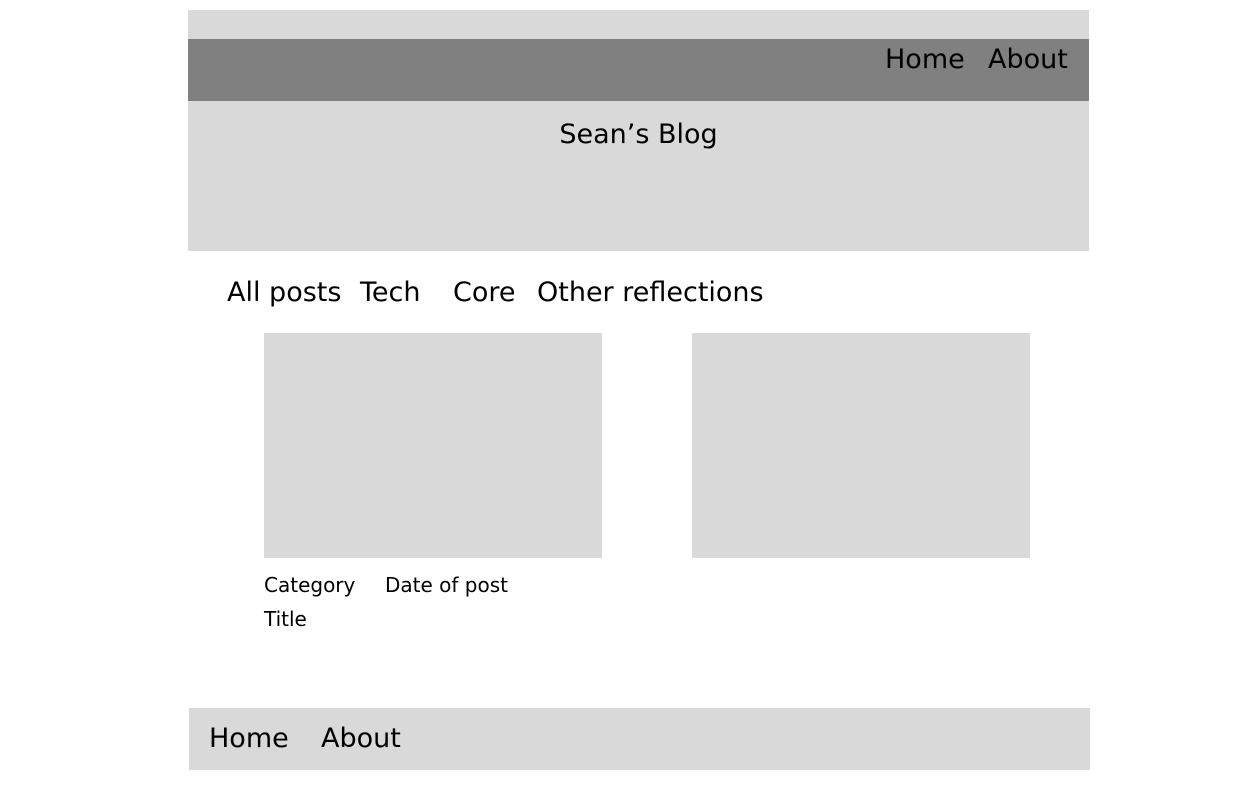  What do you see at coordinates (284, 293) in the screenshot?
I see `tab-all-posts: All posts` at bounding box center [284, 293].